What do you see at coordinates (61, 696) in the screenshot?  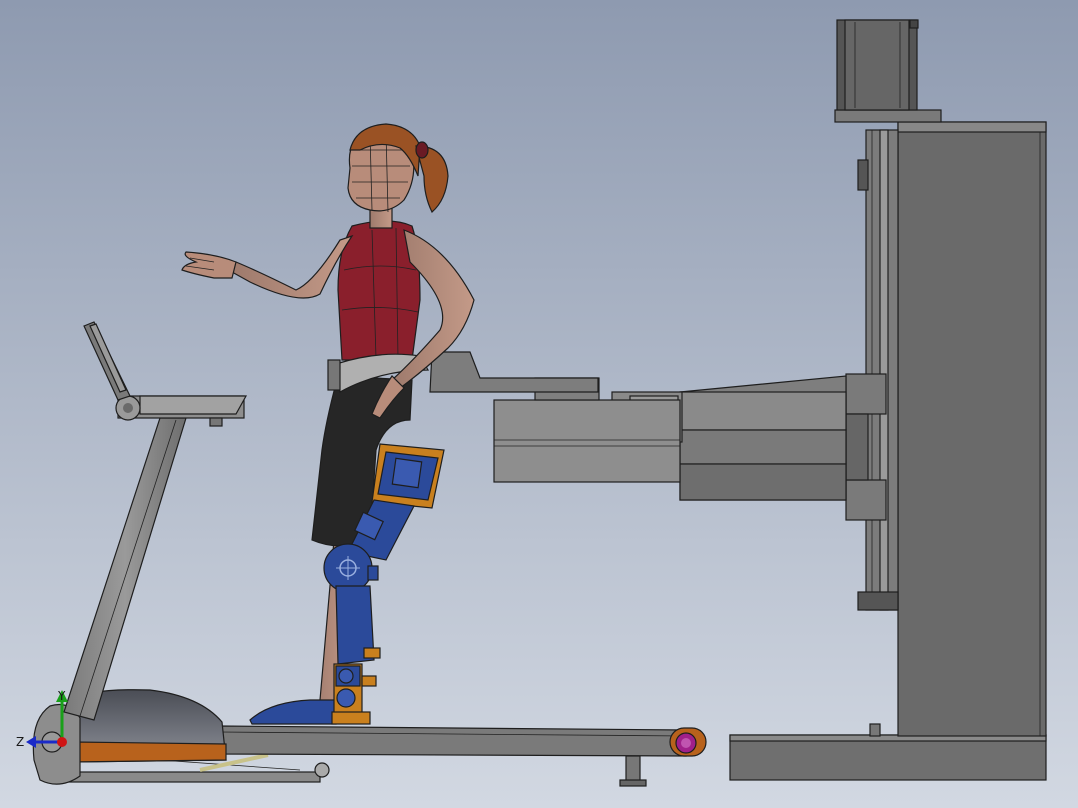 I see `triad-y-label: Y` at bounding box center [61, 696].